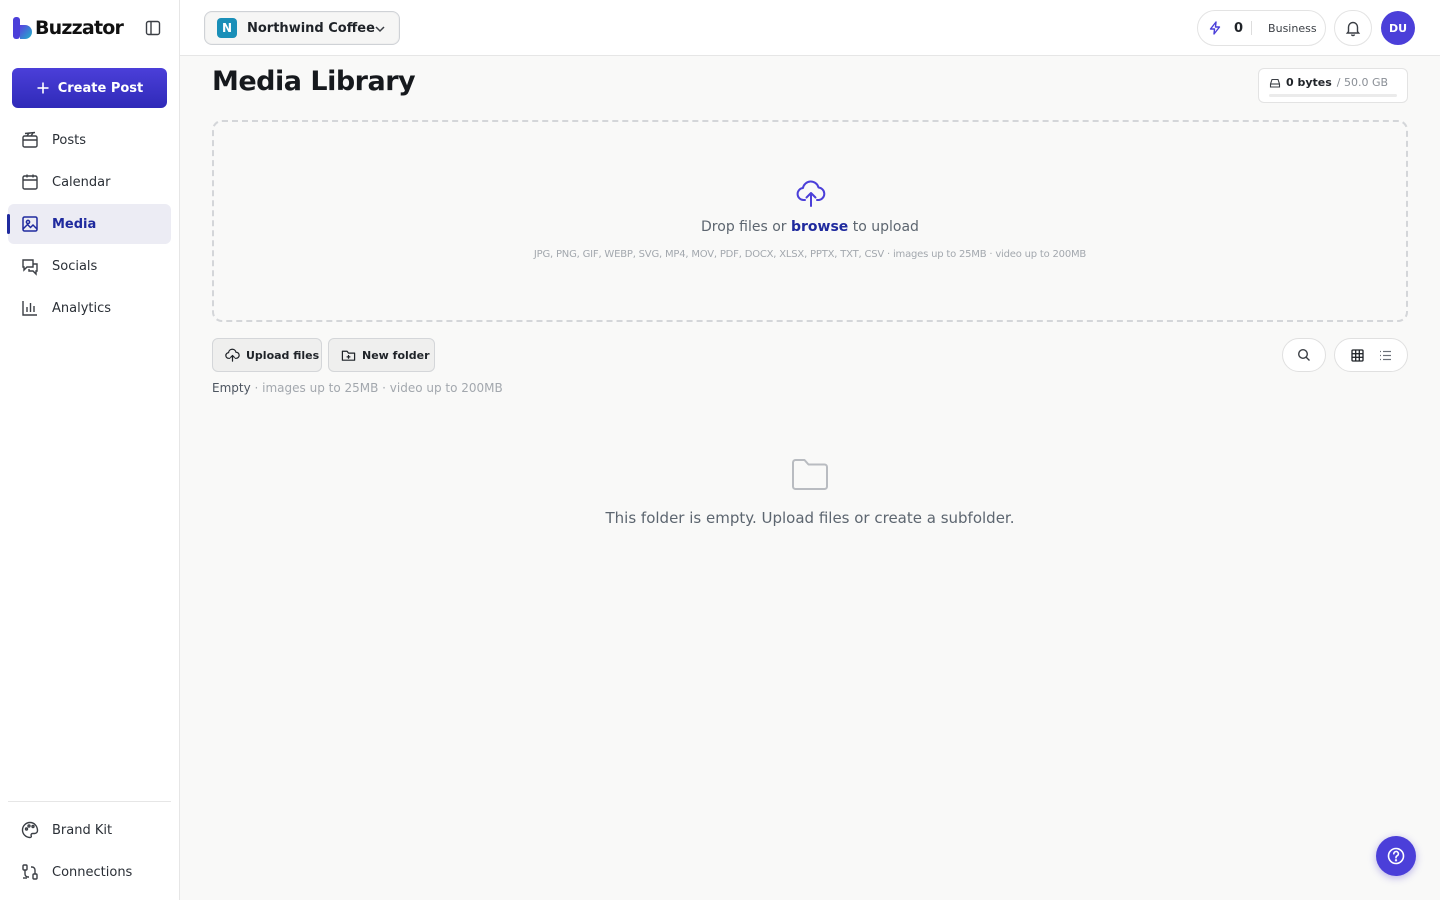 The image size is (1440, 900). I want to click on list-view-button, so click(1385, 355).